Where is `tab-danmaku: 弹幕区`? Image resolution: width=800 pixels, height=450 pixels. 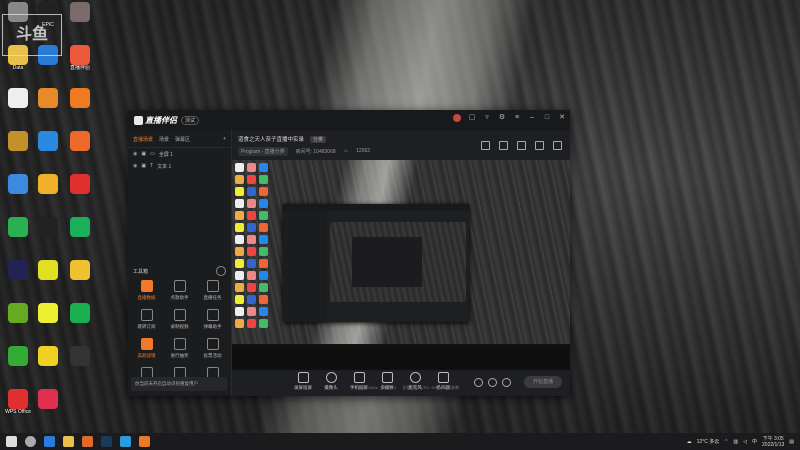 tab-danmaku: 弹幕区 is located at coordinates (182, 139).